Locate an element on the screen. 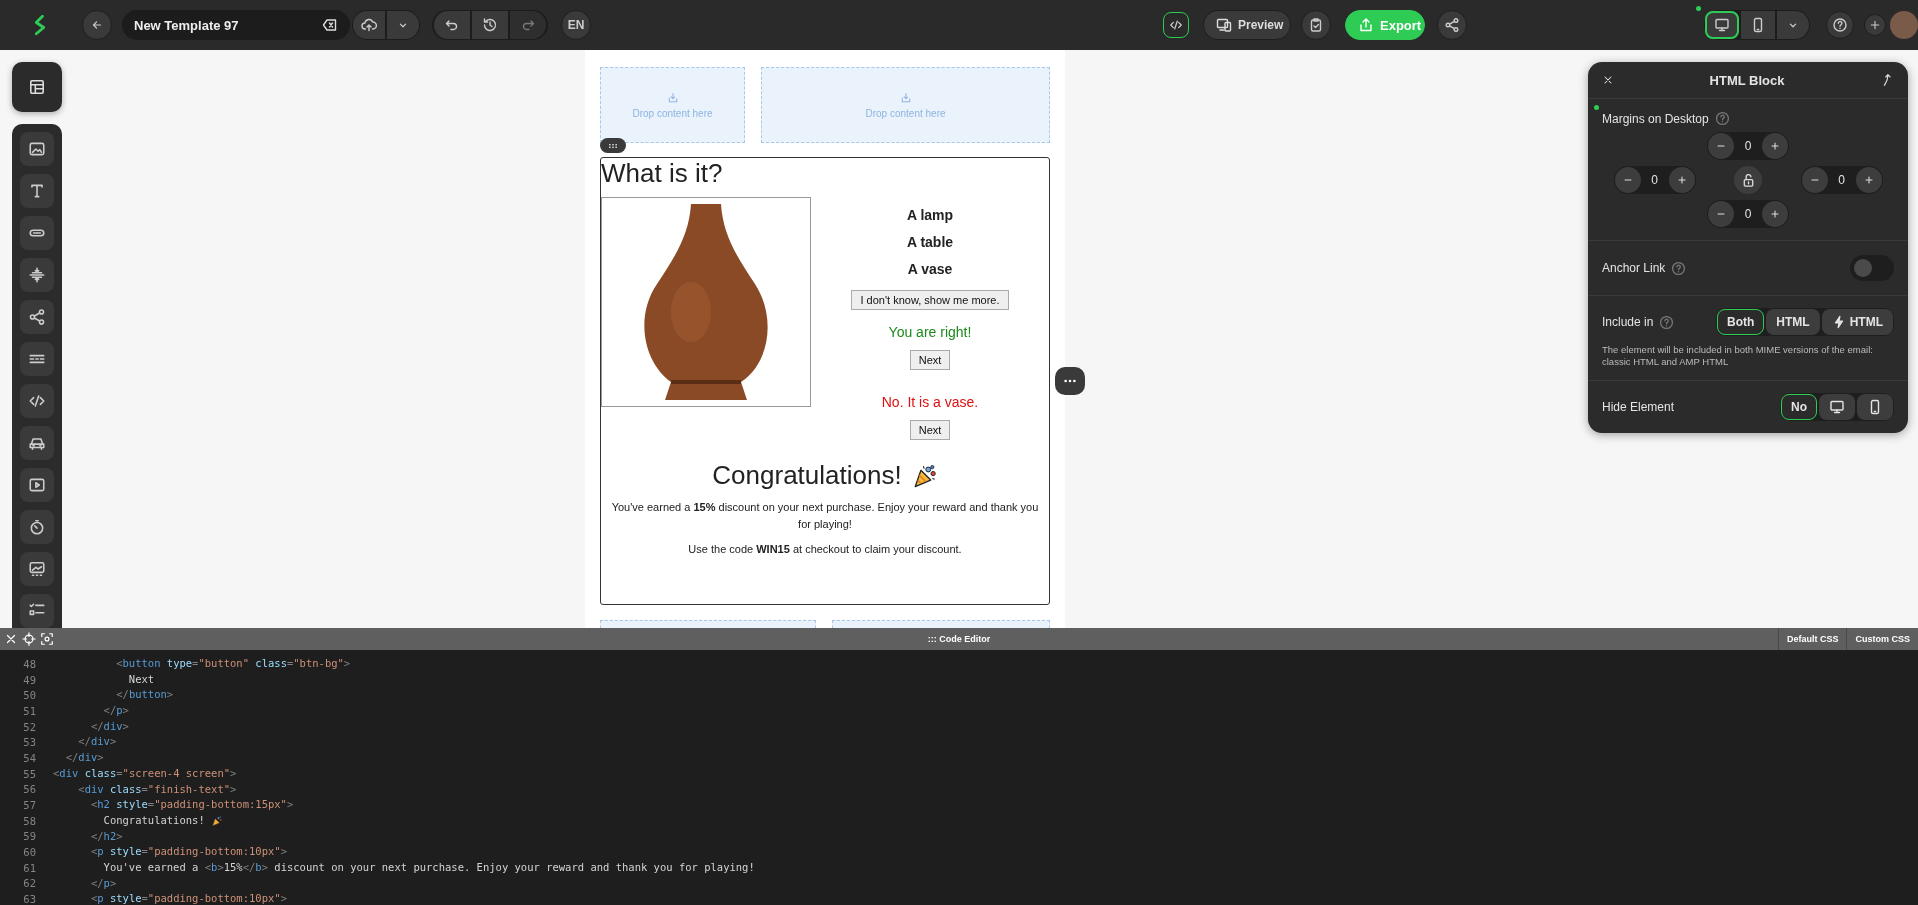  line-number: 51 is located at coordinates (29, 710).